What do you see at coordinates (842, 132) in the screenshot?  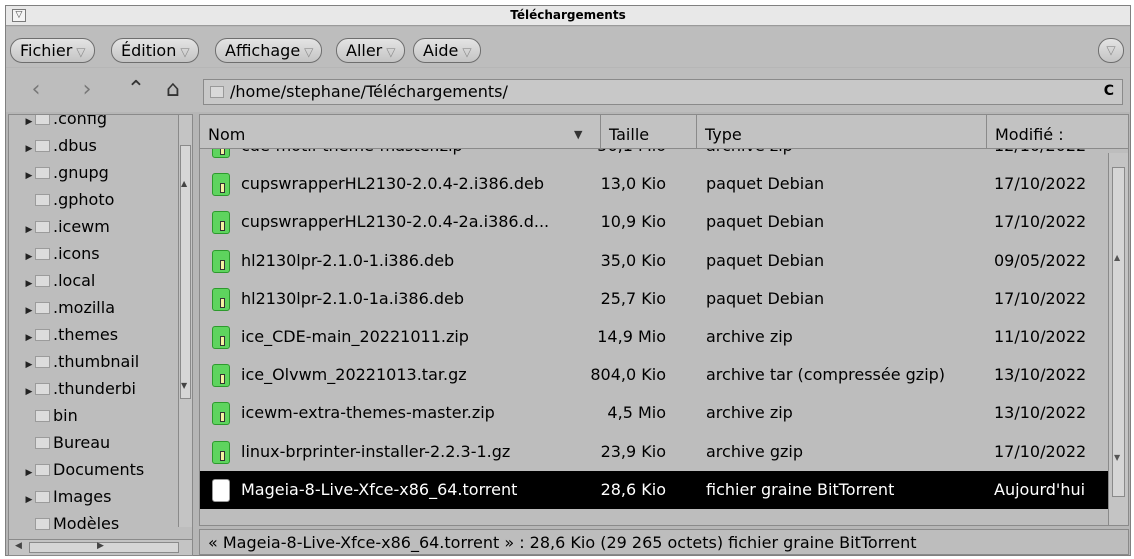 I see `column-header-type: Type` at bounding box center [842, 132].